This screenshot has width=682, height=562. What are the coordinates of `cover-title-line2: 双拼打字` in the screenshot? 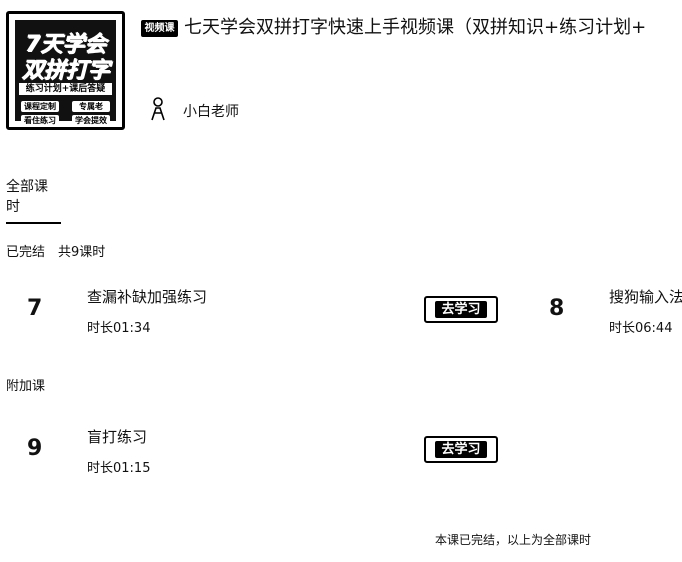 It's located at (65, 70).